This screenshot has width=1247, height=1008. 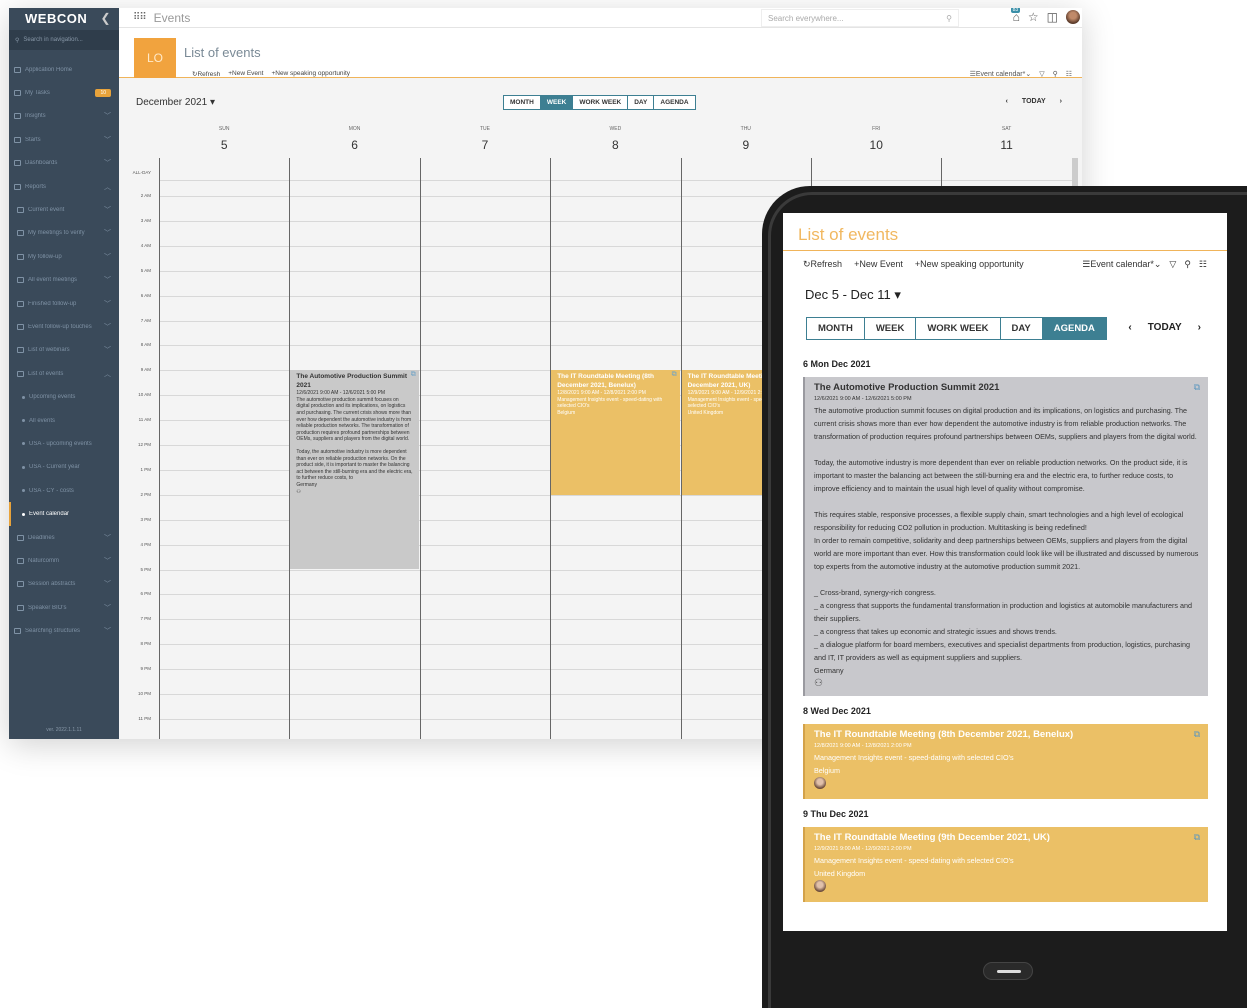 What do you see at coordinates (1033, 17) in the screenshot?
I see `favorites-star-icon: ☆` at bounding box center [1033, 17].